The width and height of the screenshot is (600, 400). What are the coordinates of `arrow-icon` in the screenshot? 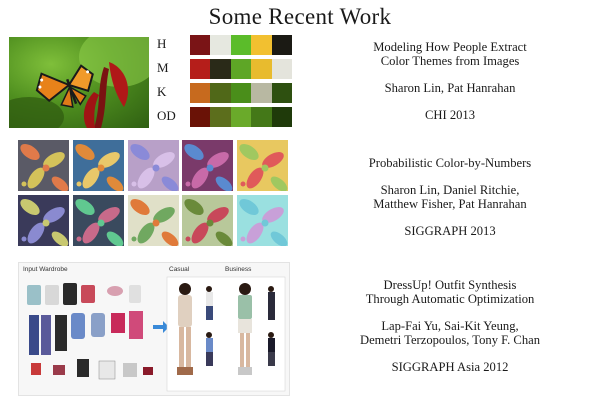 It's located at (161, 327).